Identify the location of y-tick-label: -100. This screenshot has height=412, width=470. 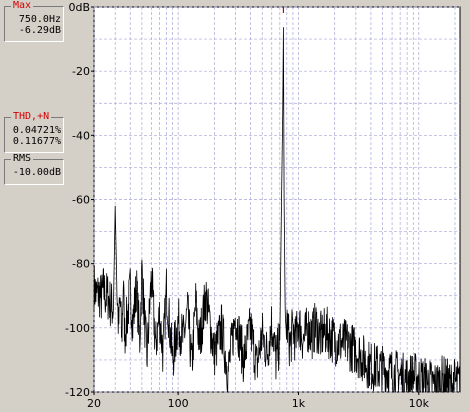
(77, 328).